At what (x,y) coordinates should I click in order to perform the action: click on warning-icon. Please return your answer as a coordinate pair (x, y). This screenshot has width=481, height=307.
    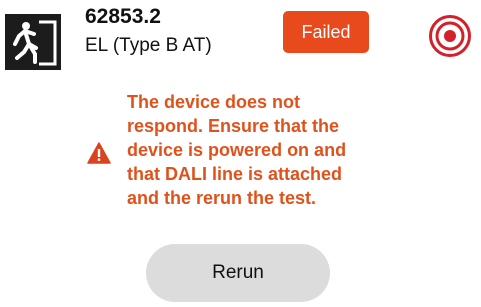
    Looking at the image, I should click on (99, 153).